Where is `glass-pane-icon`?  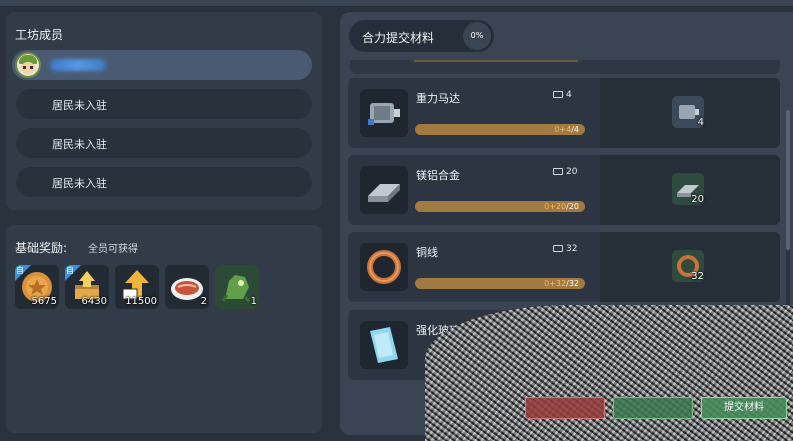 glass-pane-icon is located at coordinates (384, 345).